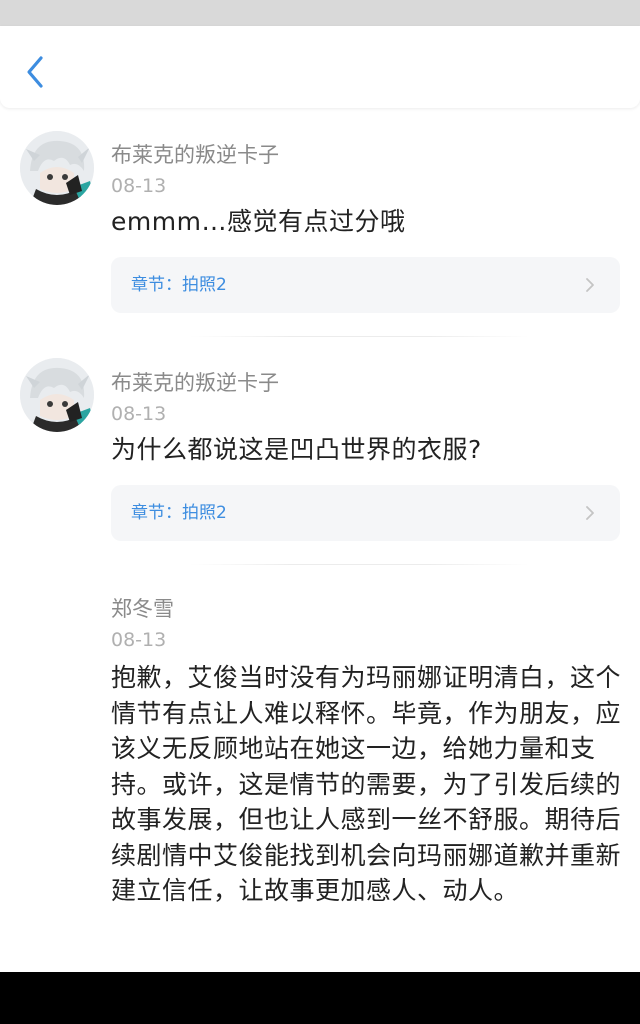 The height and width of the screenshot is (1024, 640). I want to click on comment-text: emmm…感觉有点过分哦, so click(258, 221).